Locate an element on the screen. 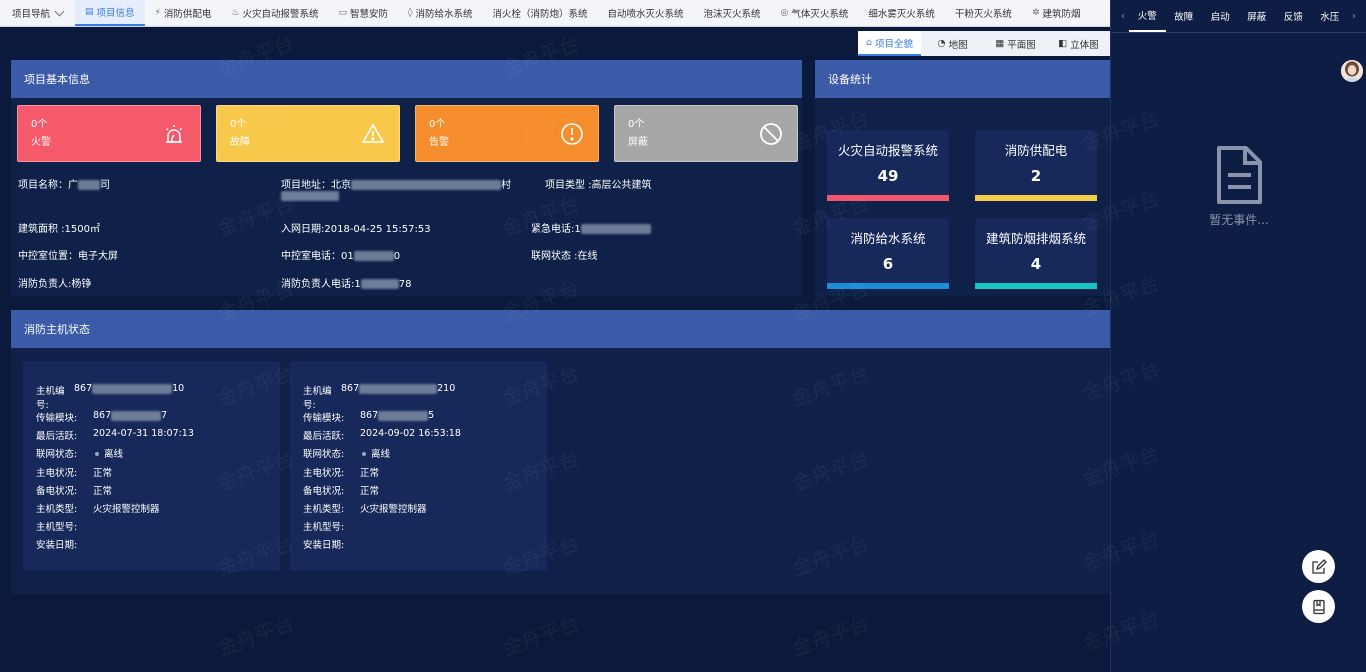 Image resolution: width=1366 pixels, height=672 pixels. host-field-label: 主机类型: is located at coordinates (57, 509).